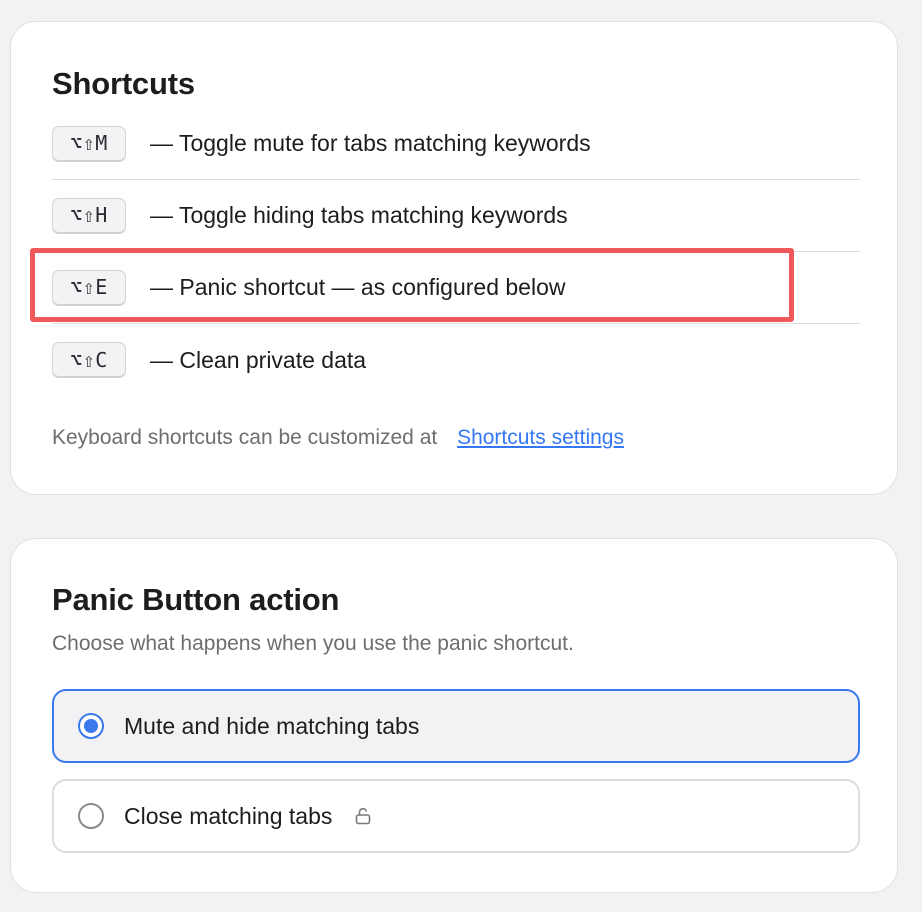  What do you see at coordinates (363, 816) in the screenshot?
I see `lock-open-icon` at bounding box center [363, 816].